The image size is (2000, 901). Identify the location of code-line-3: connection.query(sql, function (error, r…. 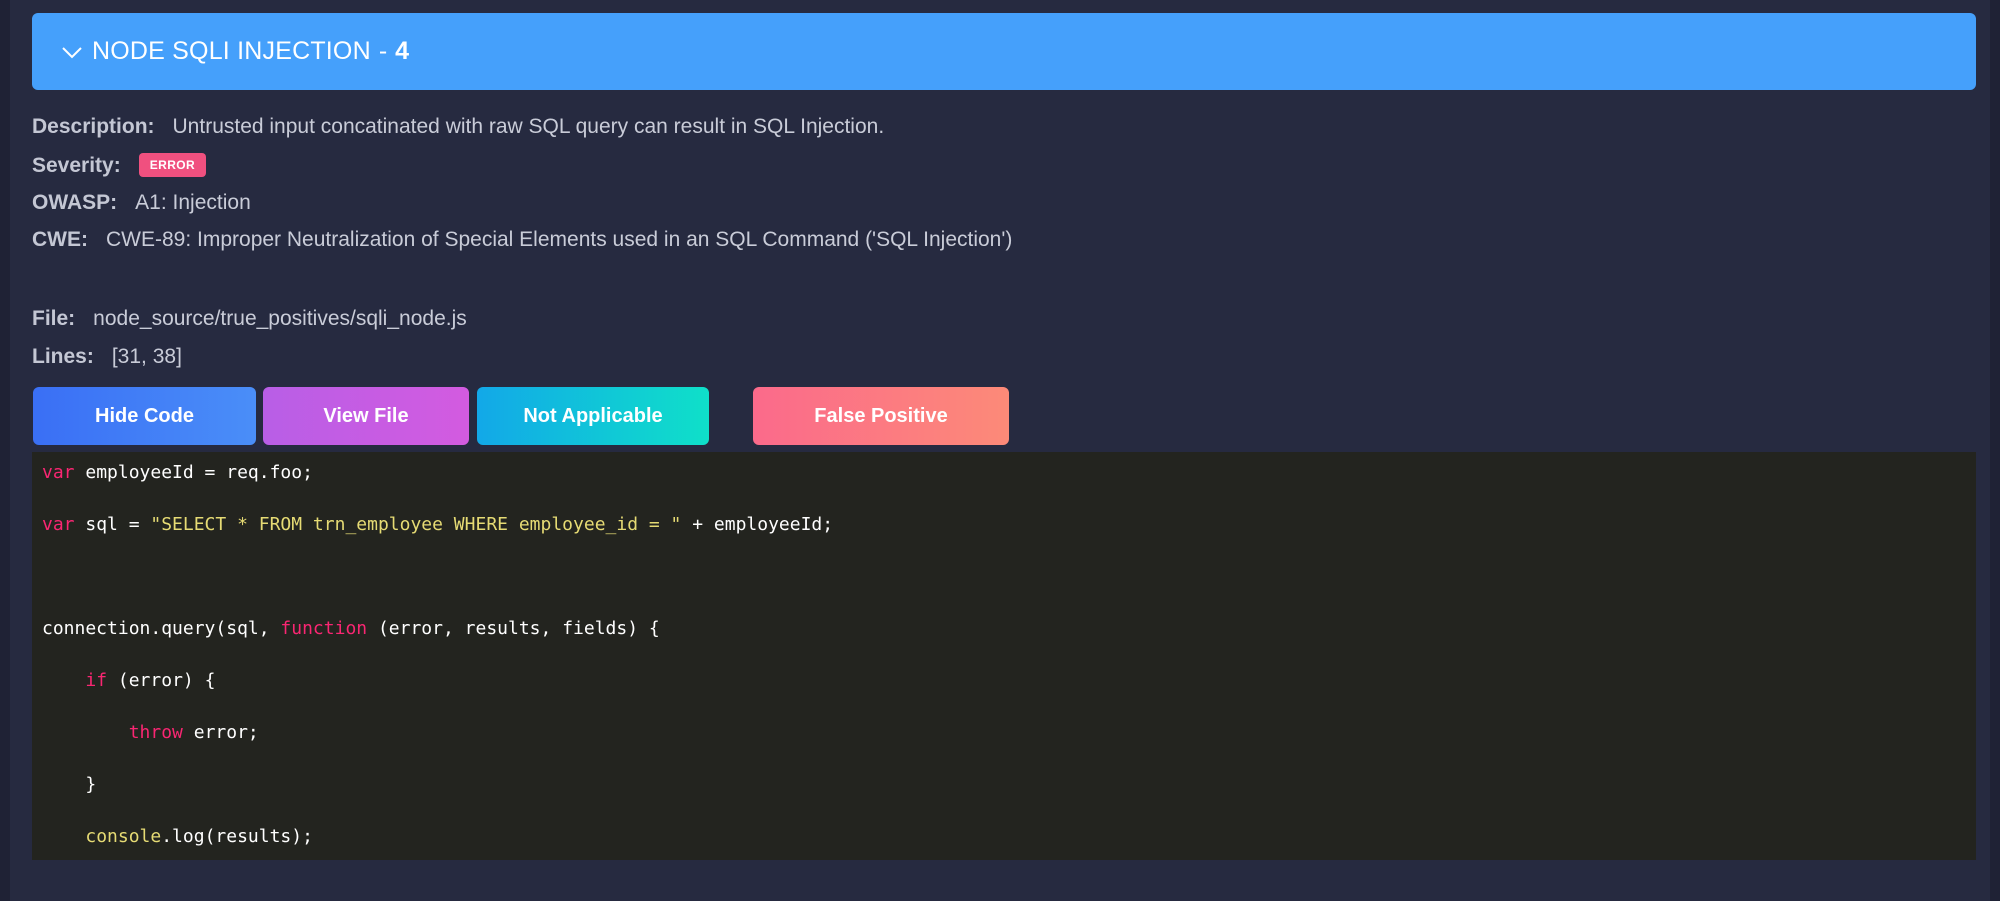
(351, 628).